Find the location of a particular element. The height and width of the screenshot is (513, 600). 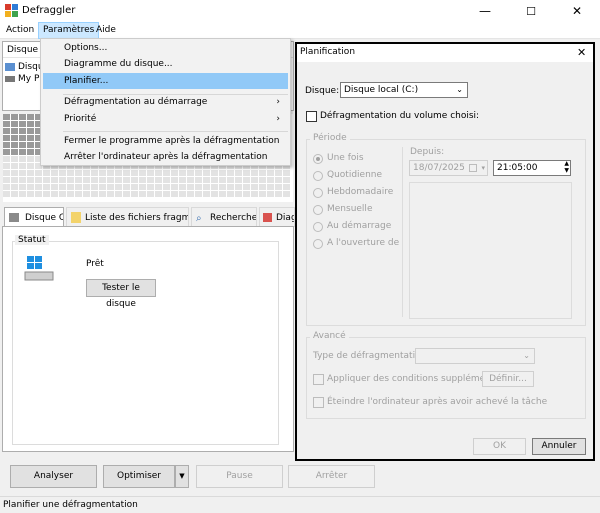

drive-row: My P is located at coordinates (25, 79).